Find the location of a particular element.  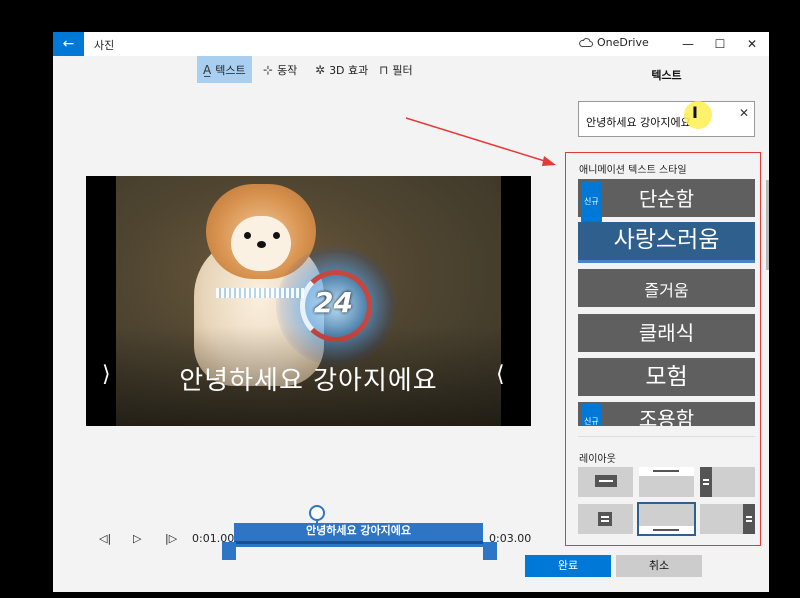

tab-filters: ⊓ 필터 is located at coordinates (396, 69).